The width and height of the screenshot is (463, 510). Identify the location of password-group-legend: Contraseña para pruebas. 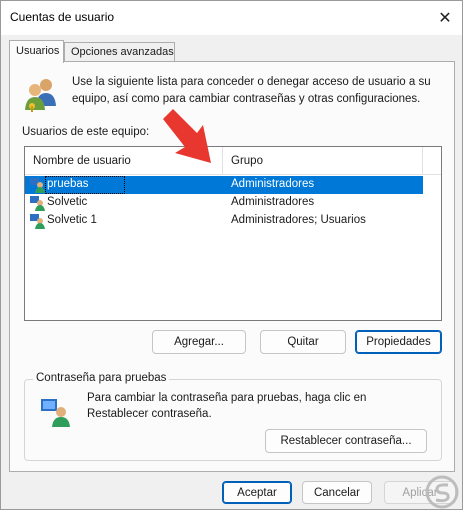
(101, 378).